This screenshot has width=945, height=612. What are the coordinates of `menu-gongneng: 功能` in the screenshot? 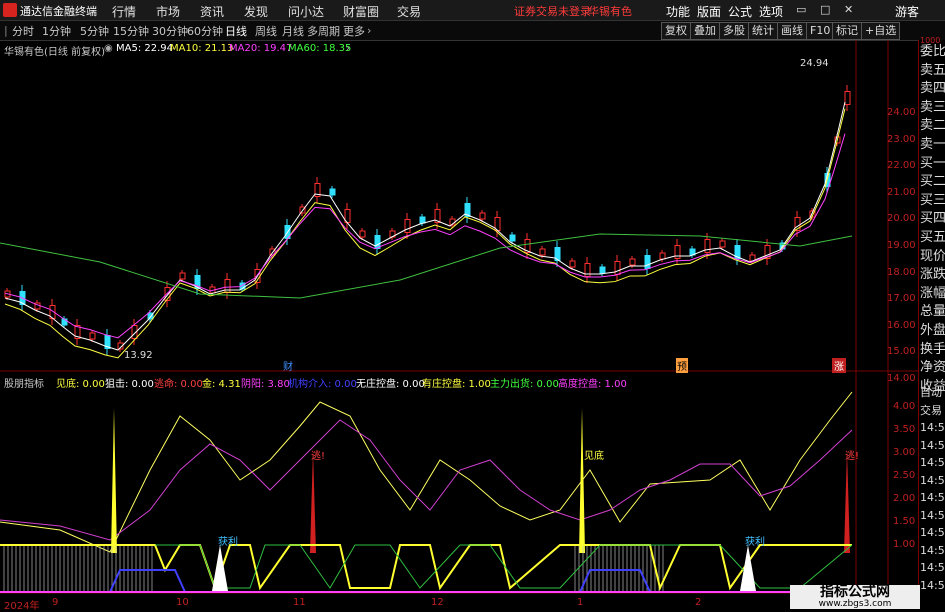 It's located at (678, 11).